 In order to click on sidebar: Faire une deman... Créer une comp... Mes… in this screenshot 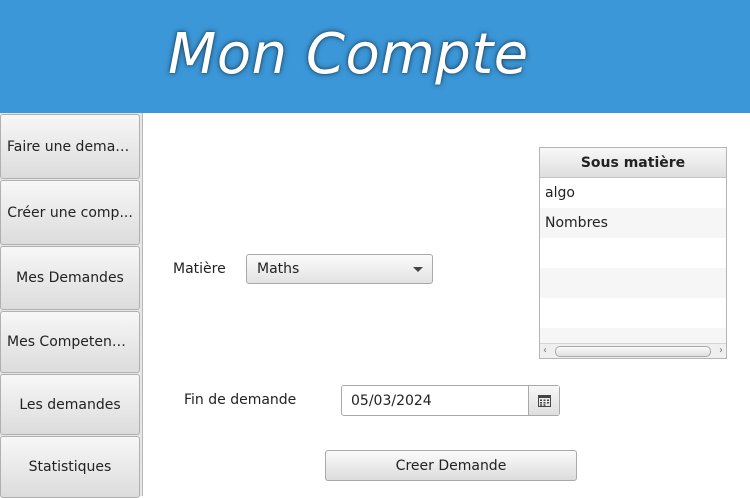, I will do `click(71, 305)`.